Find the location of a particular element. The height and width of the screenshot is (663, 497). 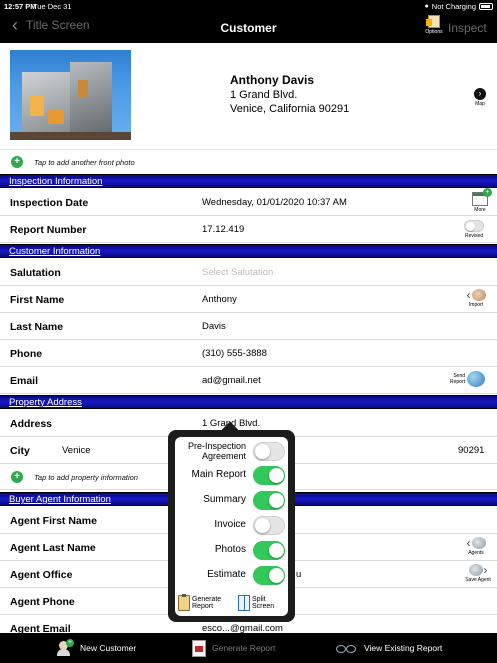

last-name-label: Last Name is located at coordinates (37, 327).